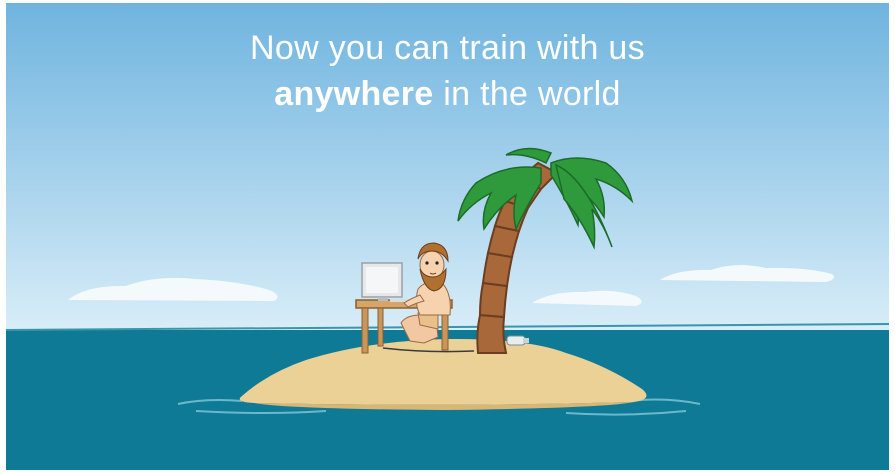 Image resolution: width=895 pixels, height=473 pixels. I want to click on headline-line-2: anywhere in the world, so click(447, 94).